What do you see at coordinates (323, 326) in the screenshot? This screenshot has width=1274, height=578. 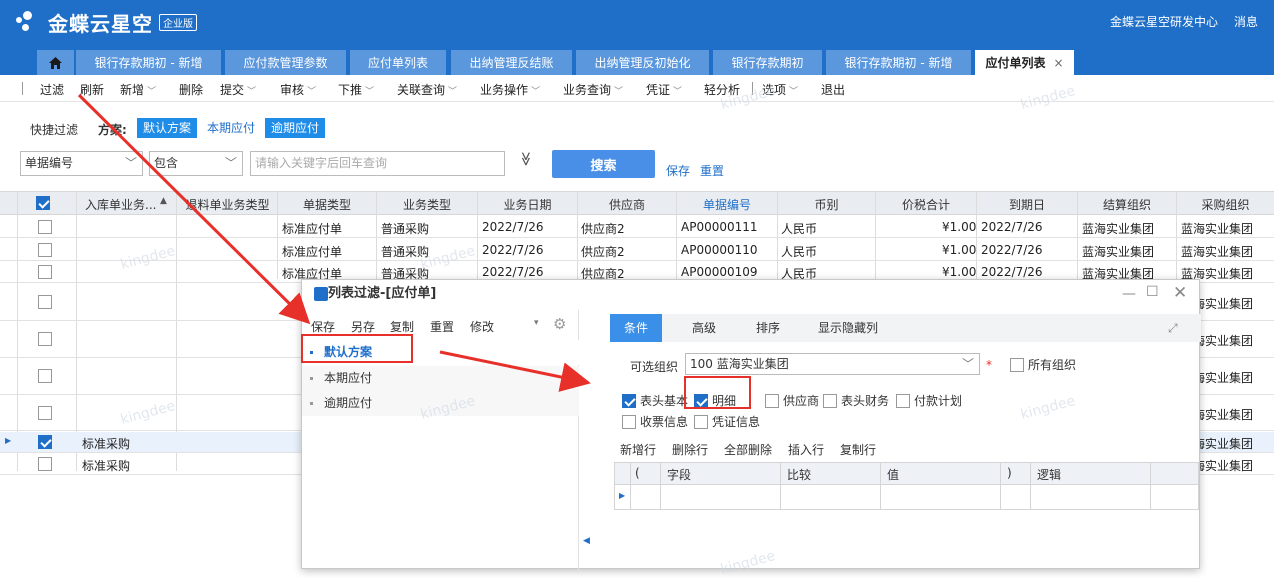 I see `save-button: 保存` at bounding box center [323, 326].